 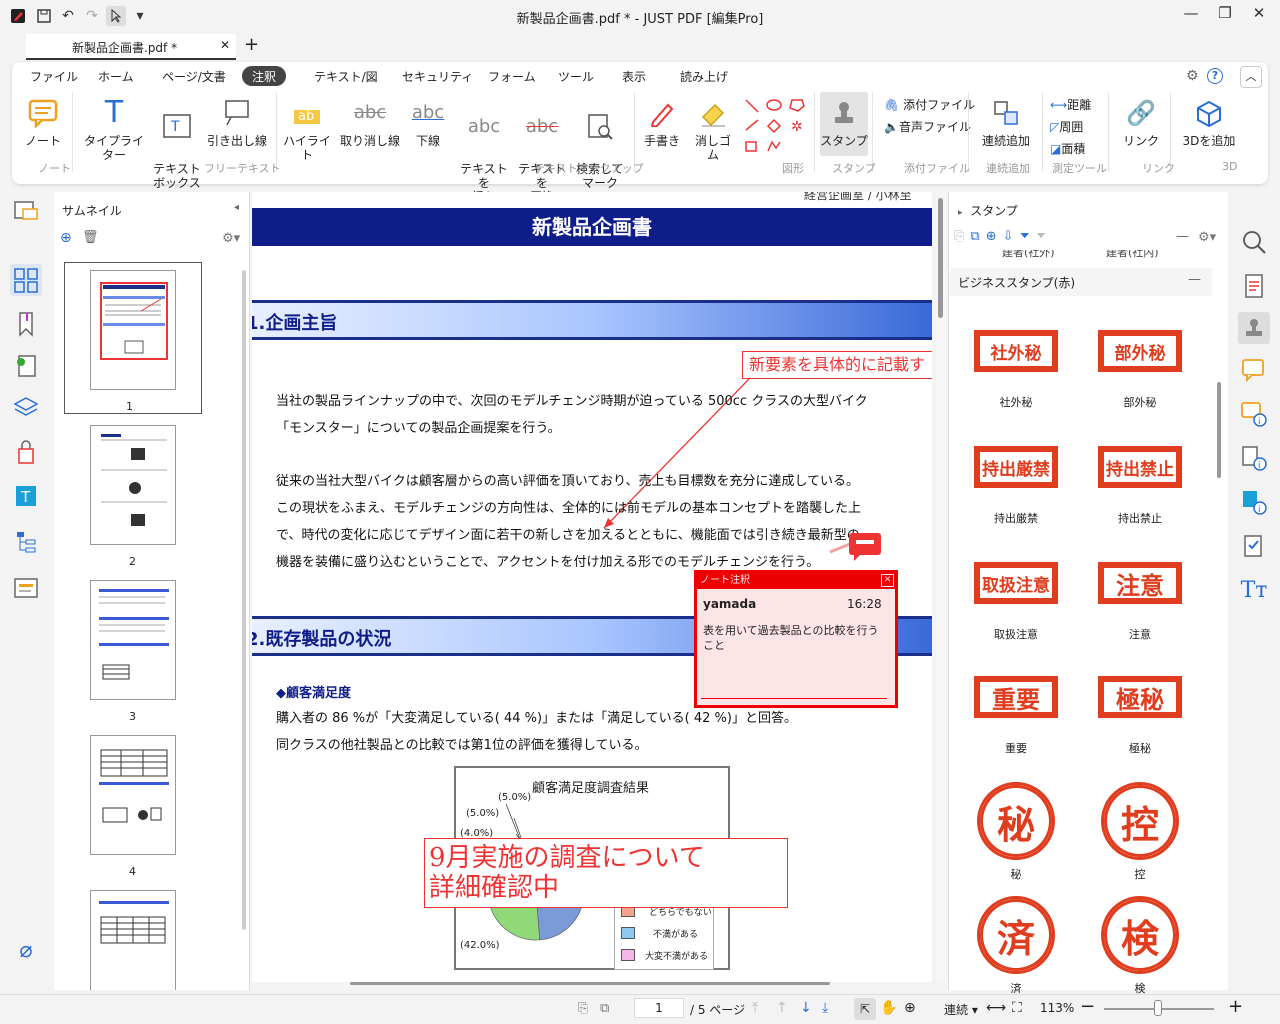 I want to click on menu-annotation: 注釈, so click(x=264, y=76).